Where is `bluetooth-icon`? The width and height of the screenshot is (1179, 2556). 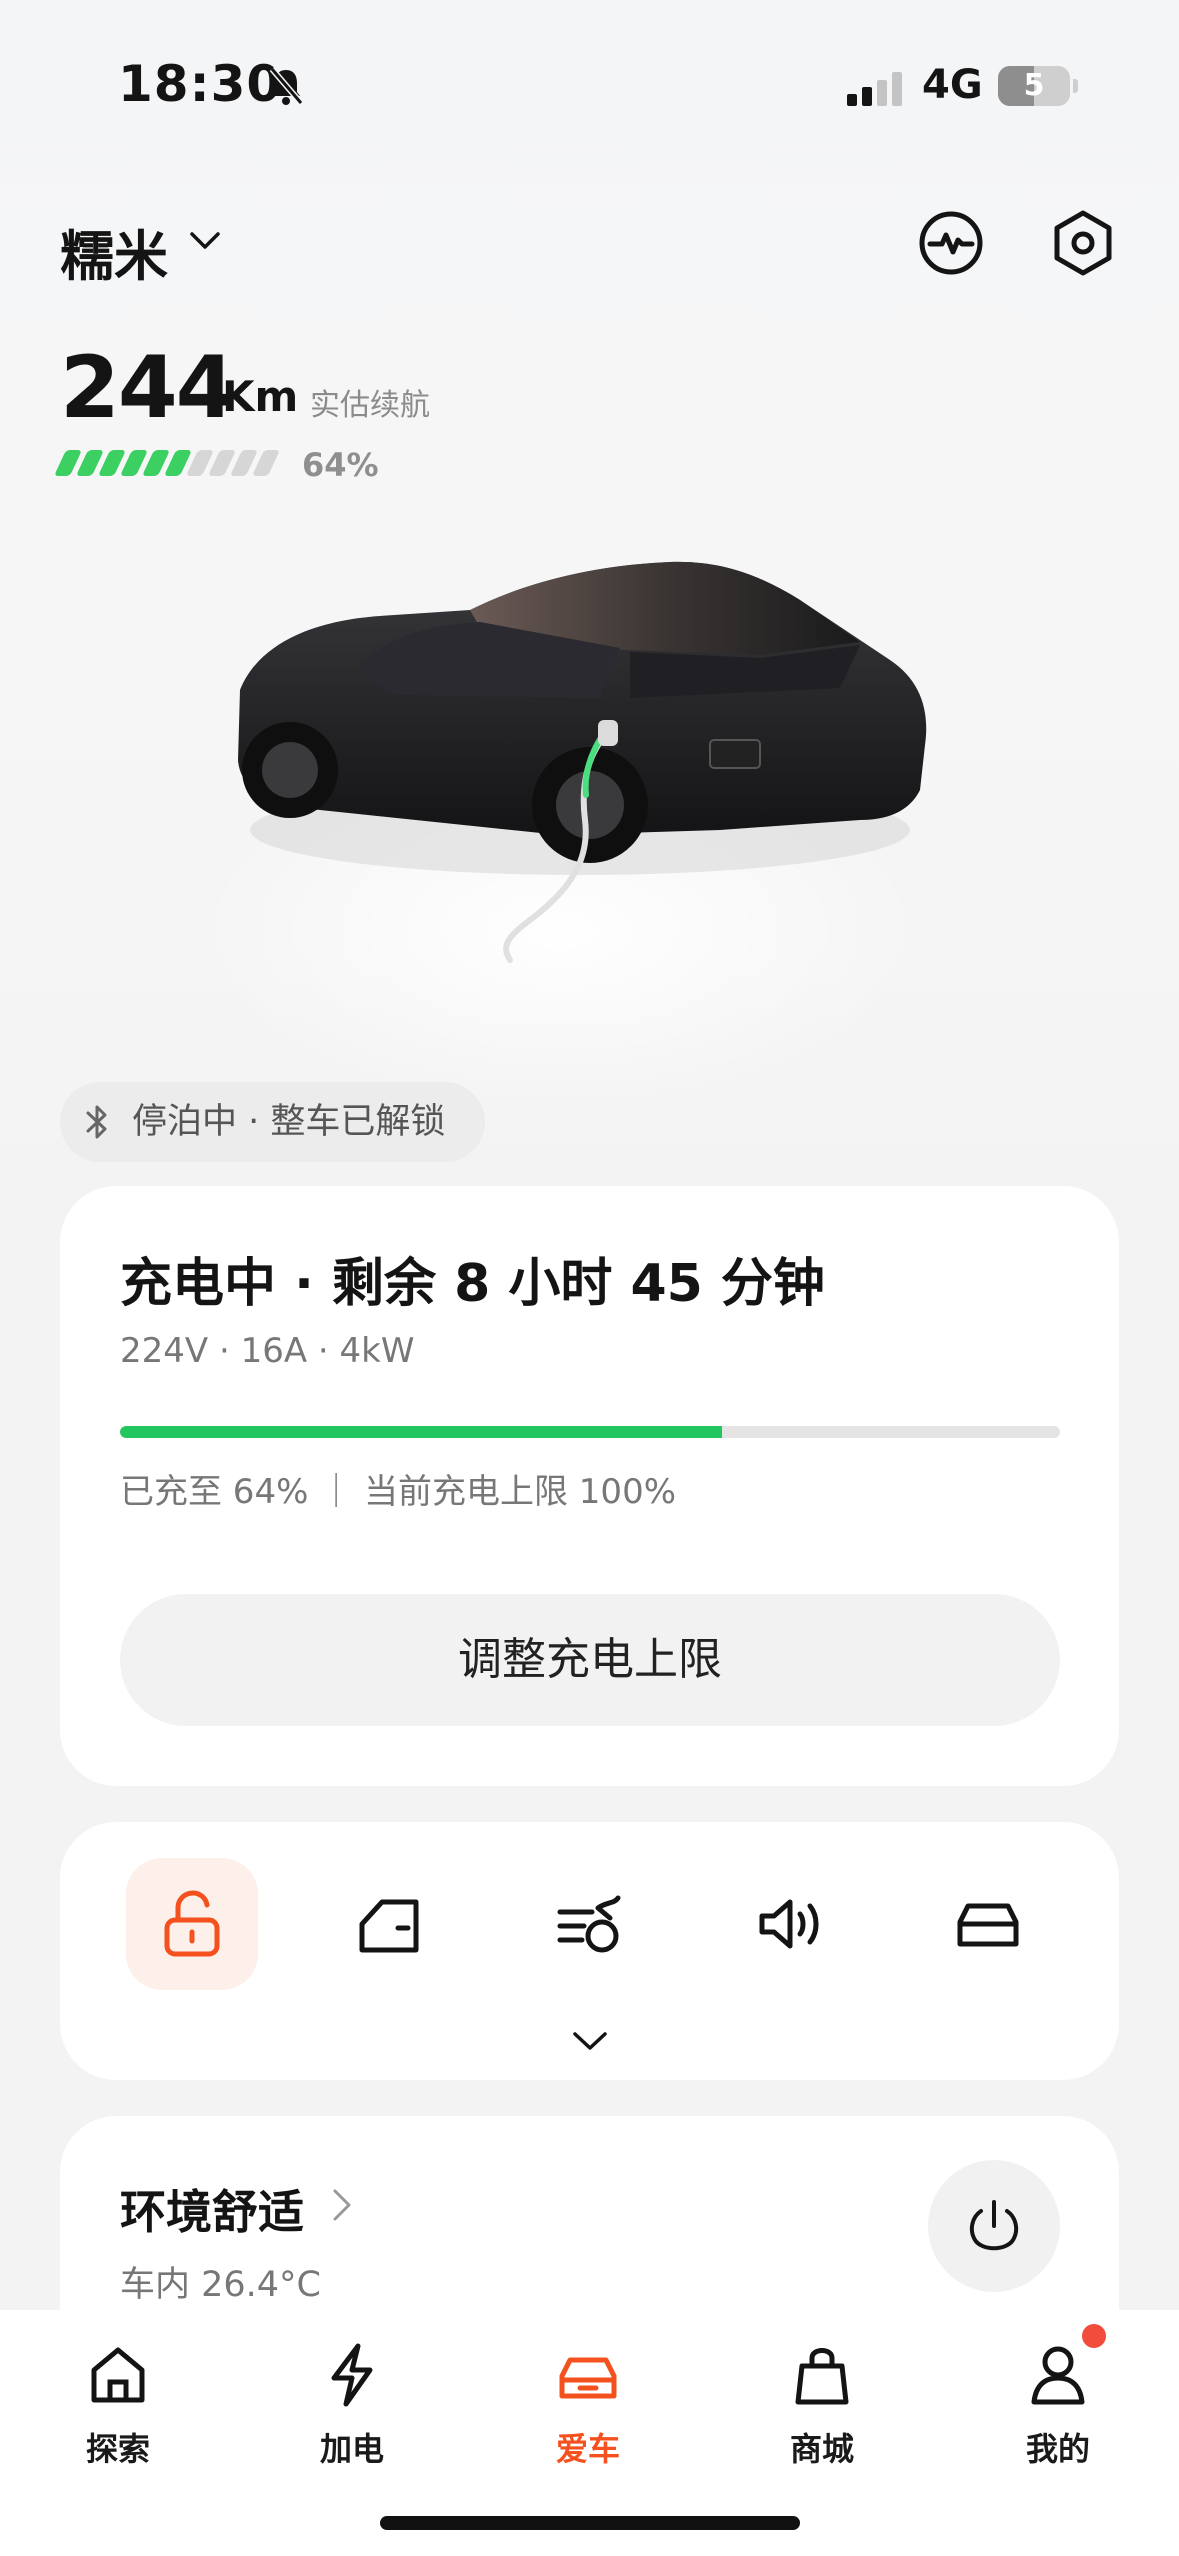 bluetooth-icon is located at coordinates (96, 1122).